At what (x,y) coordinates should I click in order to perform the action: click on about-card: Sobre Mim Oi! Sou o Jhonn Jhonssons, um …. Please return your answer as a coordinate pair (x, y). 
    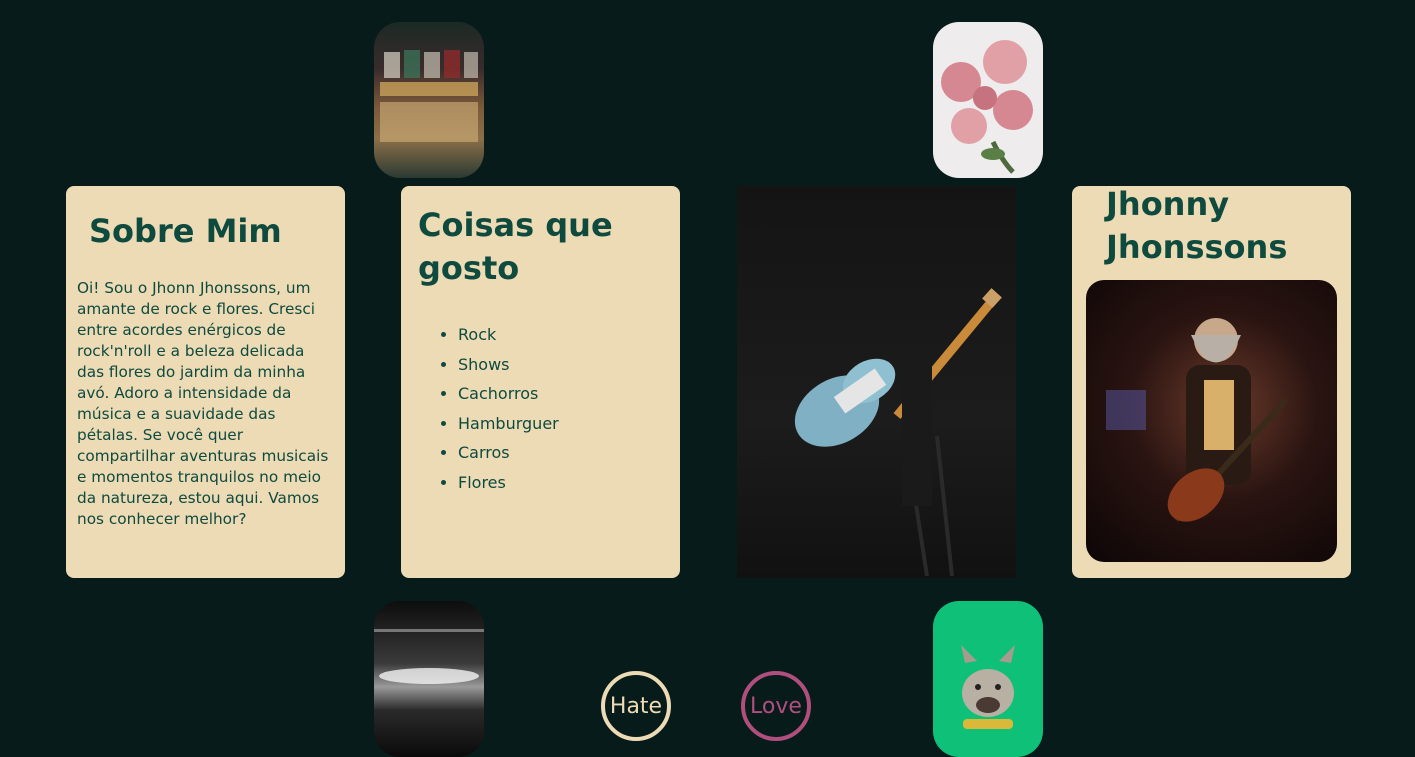
    Looking at the image, I should click on (205, 382).